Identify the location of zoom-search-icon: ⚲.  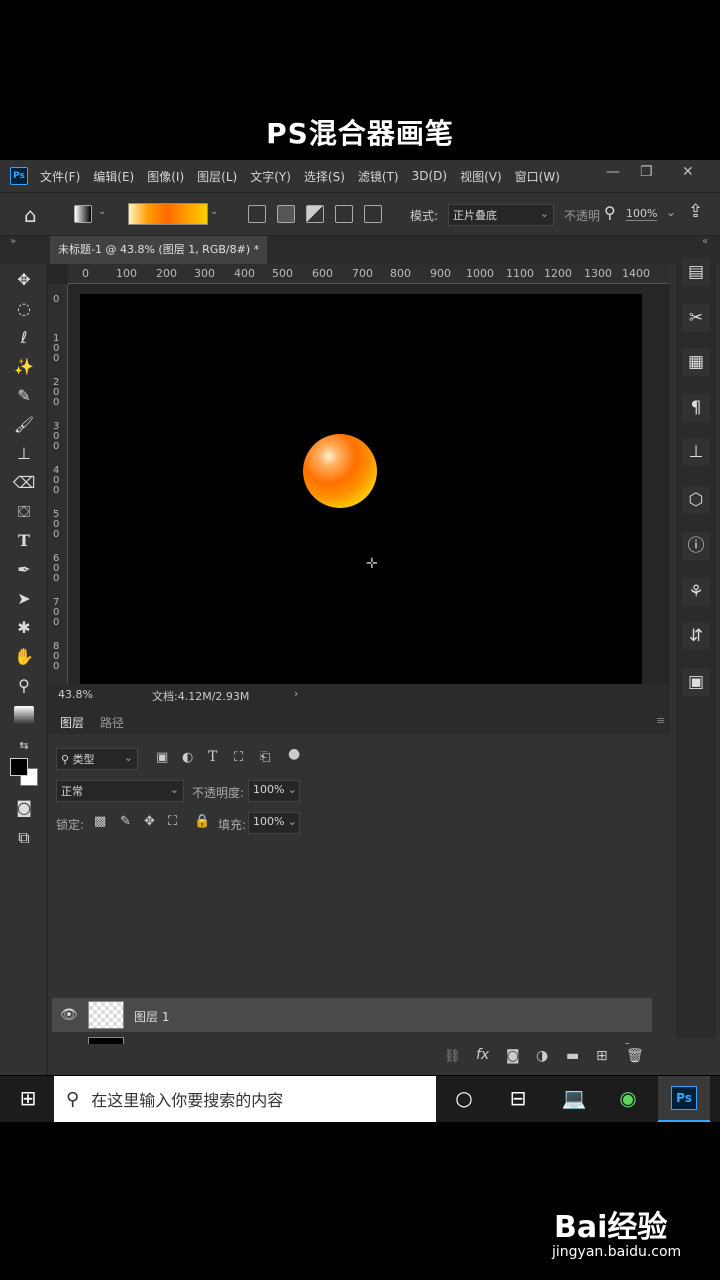
(610, 212).